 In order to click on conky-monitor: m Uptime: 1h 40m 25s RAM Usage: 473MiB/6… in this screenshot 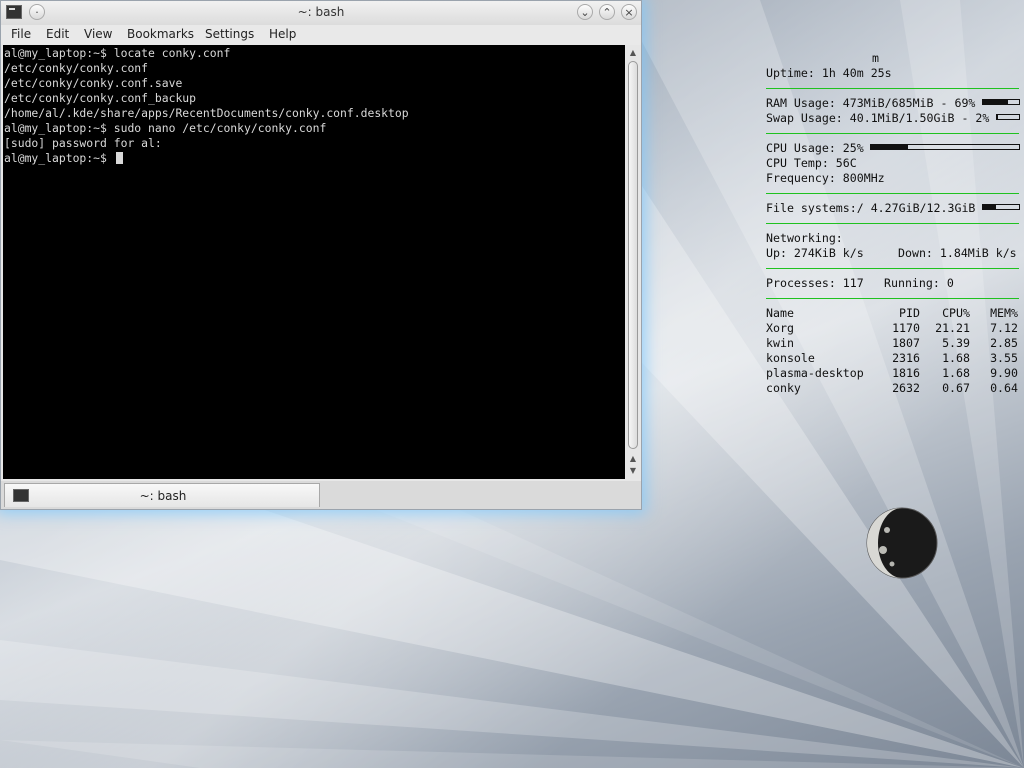, I will do `click(893, 200)`.